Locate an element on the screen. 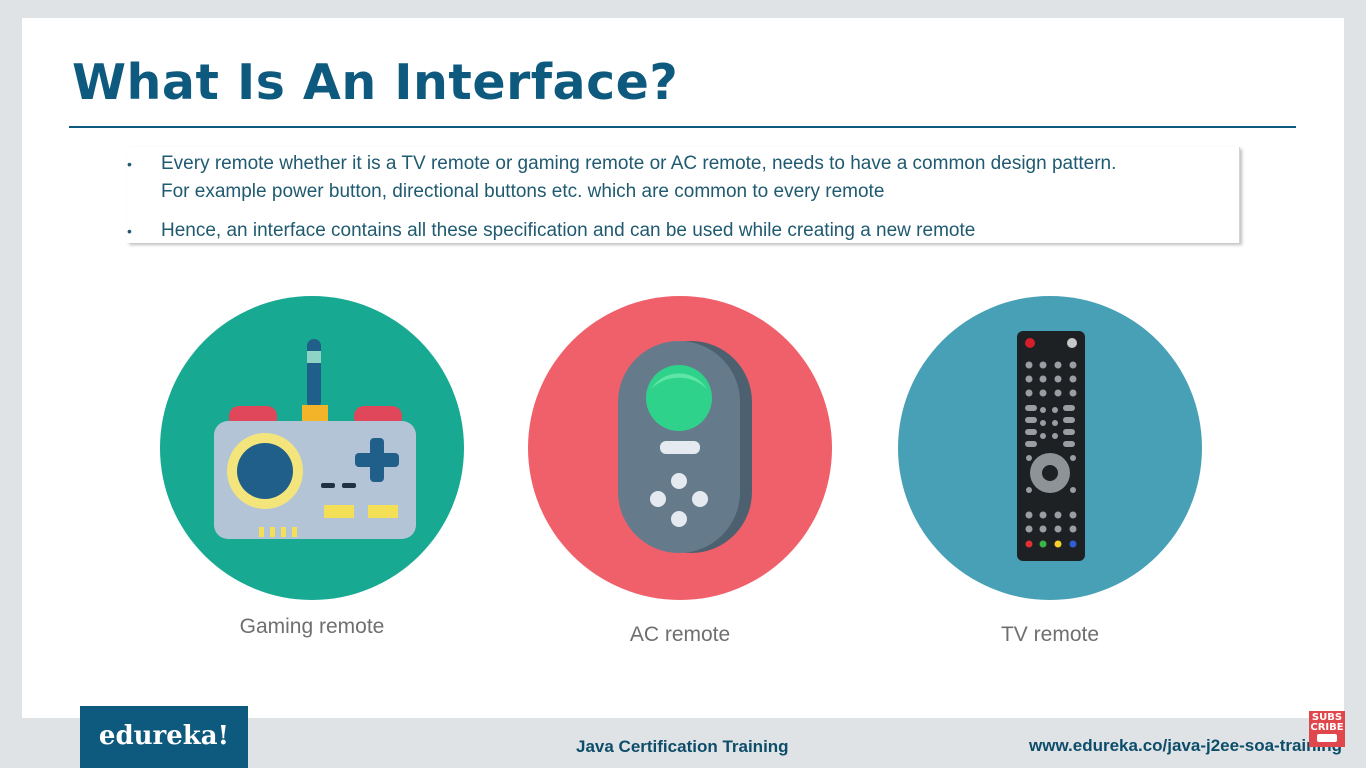 This screenshot has height=768, width=1366. subscribe-button: SUBS CRIBE is located at coordinates (1327, 729).